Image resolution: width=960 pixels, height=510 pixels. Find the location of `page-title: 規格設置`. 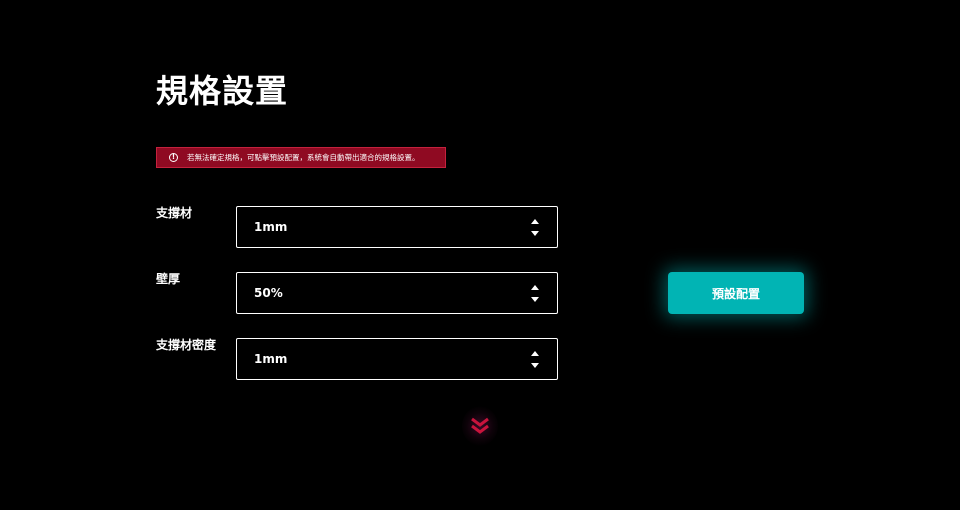

page-title: 規格設置 is located at coordinates (222, 91).